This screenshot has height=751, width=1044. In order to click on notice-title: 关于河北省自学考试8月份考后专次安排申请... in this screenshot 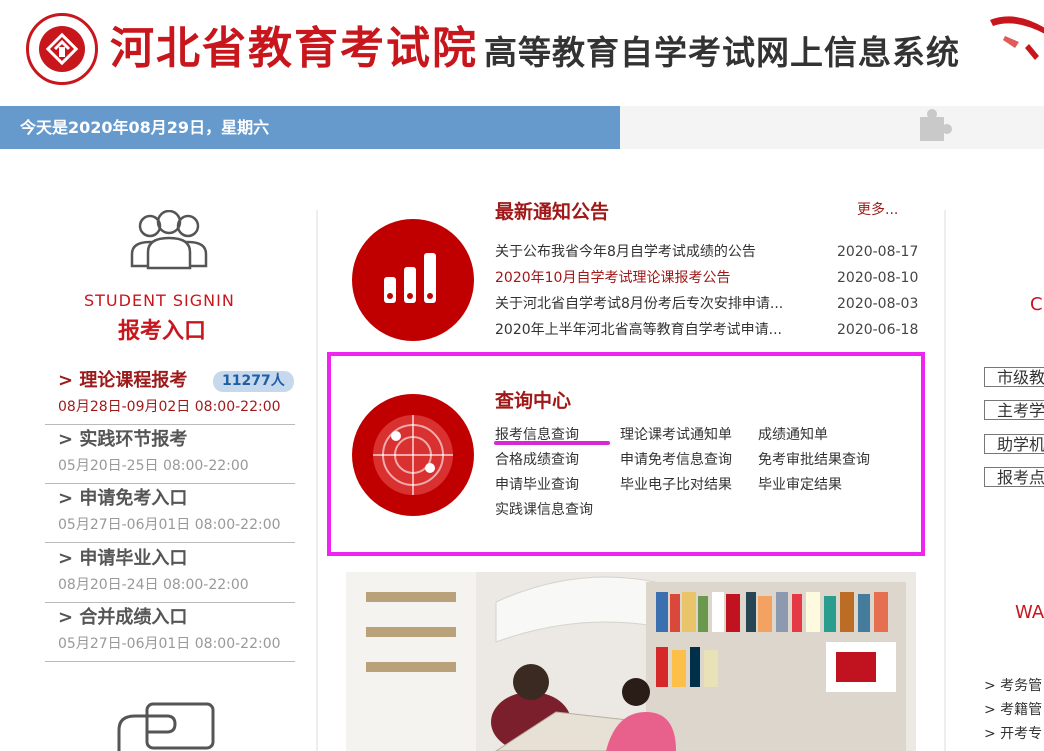, I will do `click(639, 304)`.